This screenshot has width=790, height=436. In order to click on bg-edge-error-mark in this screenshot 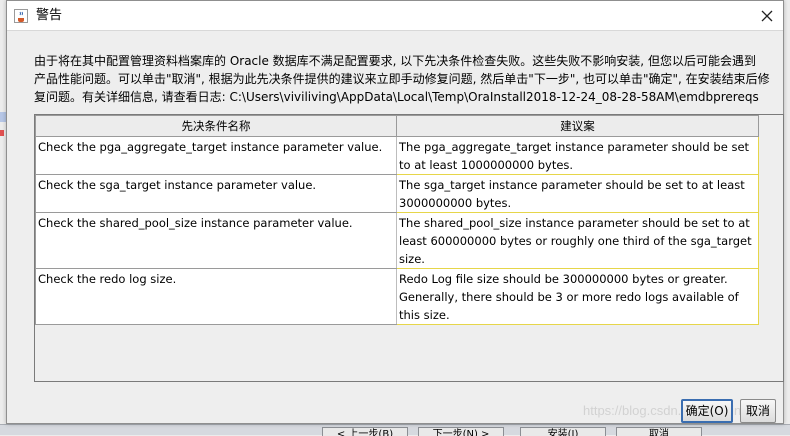, I will do `click(2, 133)`.